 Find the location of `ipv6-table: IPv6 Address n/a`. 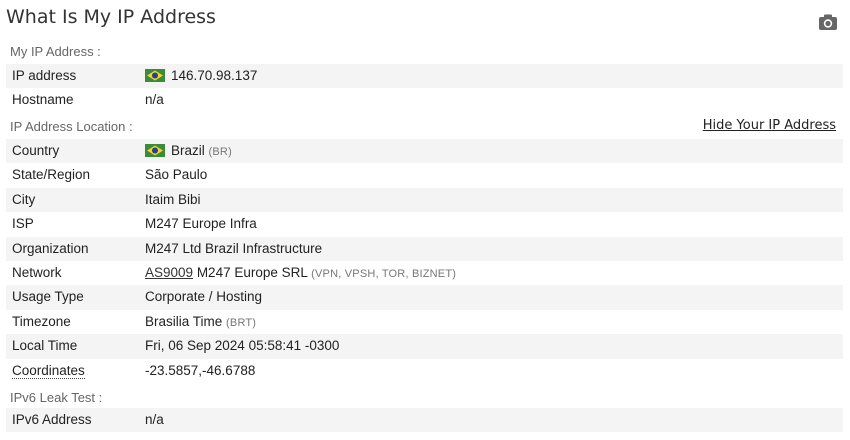

ipv6-table: IPv6 Address n/a is located at coordinates (424, 420).